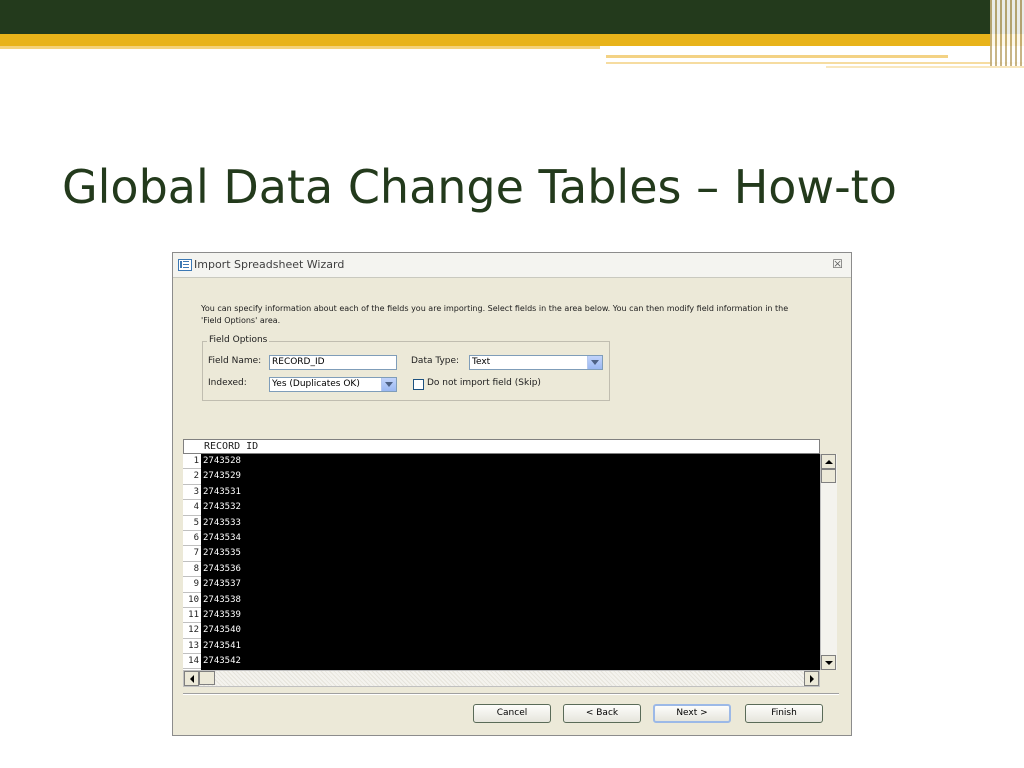 This screenshot has height=768, width=1024. I want to click on arrow-down-icon, so click(829, 663).